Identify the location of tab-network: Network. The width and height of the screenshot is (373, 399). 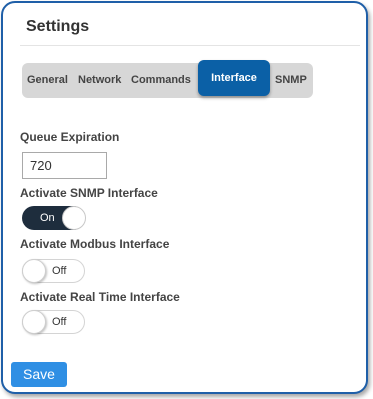
(99, 80).